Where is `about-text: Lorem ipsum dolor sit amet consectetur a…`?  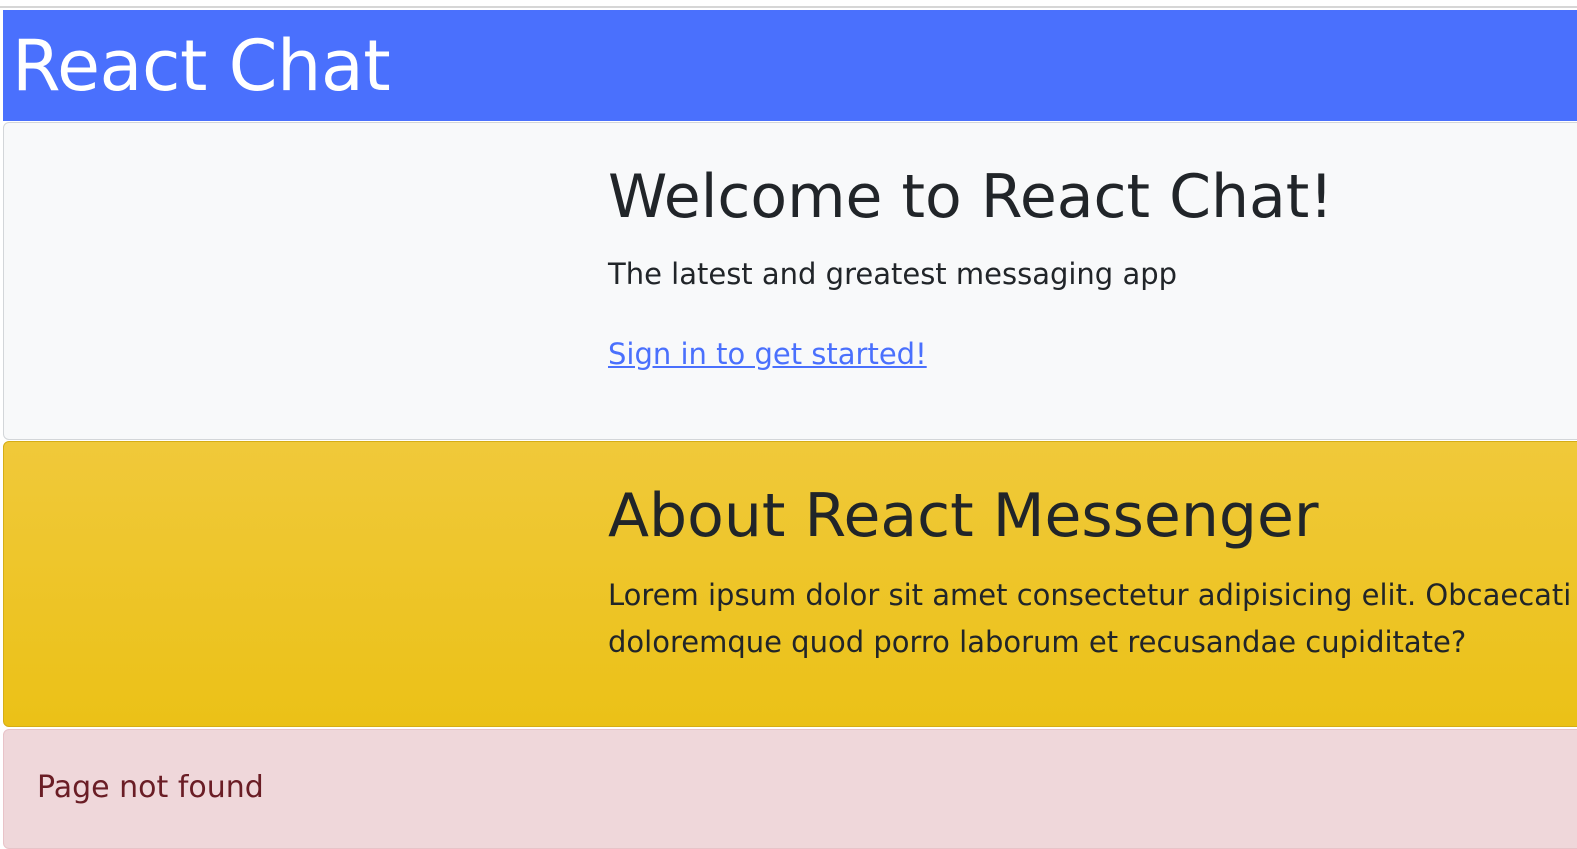 about-text: Lorem ipsum dolor sit amet consectetur a… is located at coordinates (1092, 618).